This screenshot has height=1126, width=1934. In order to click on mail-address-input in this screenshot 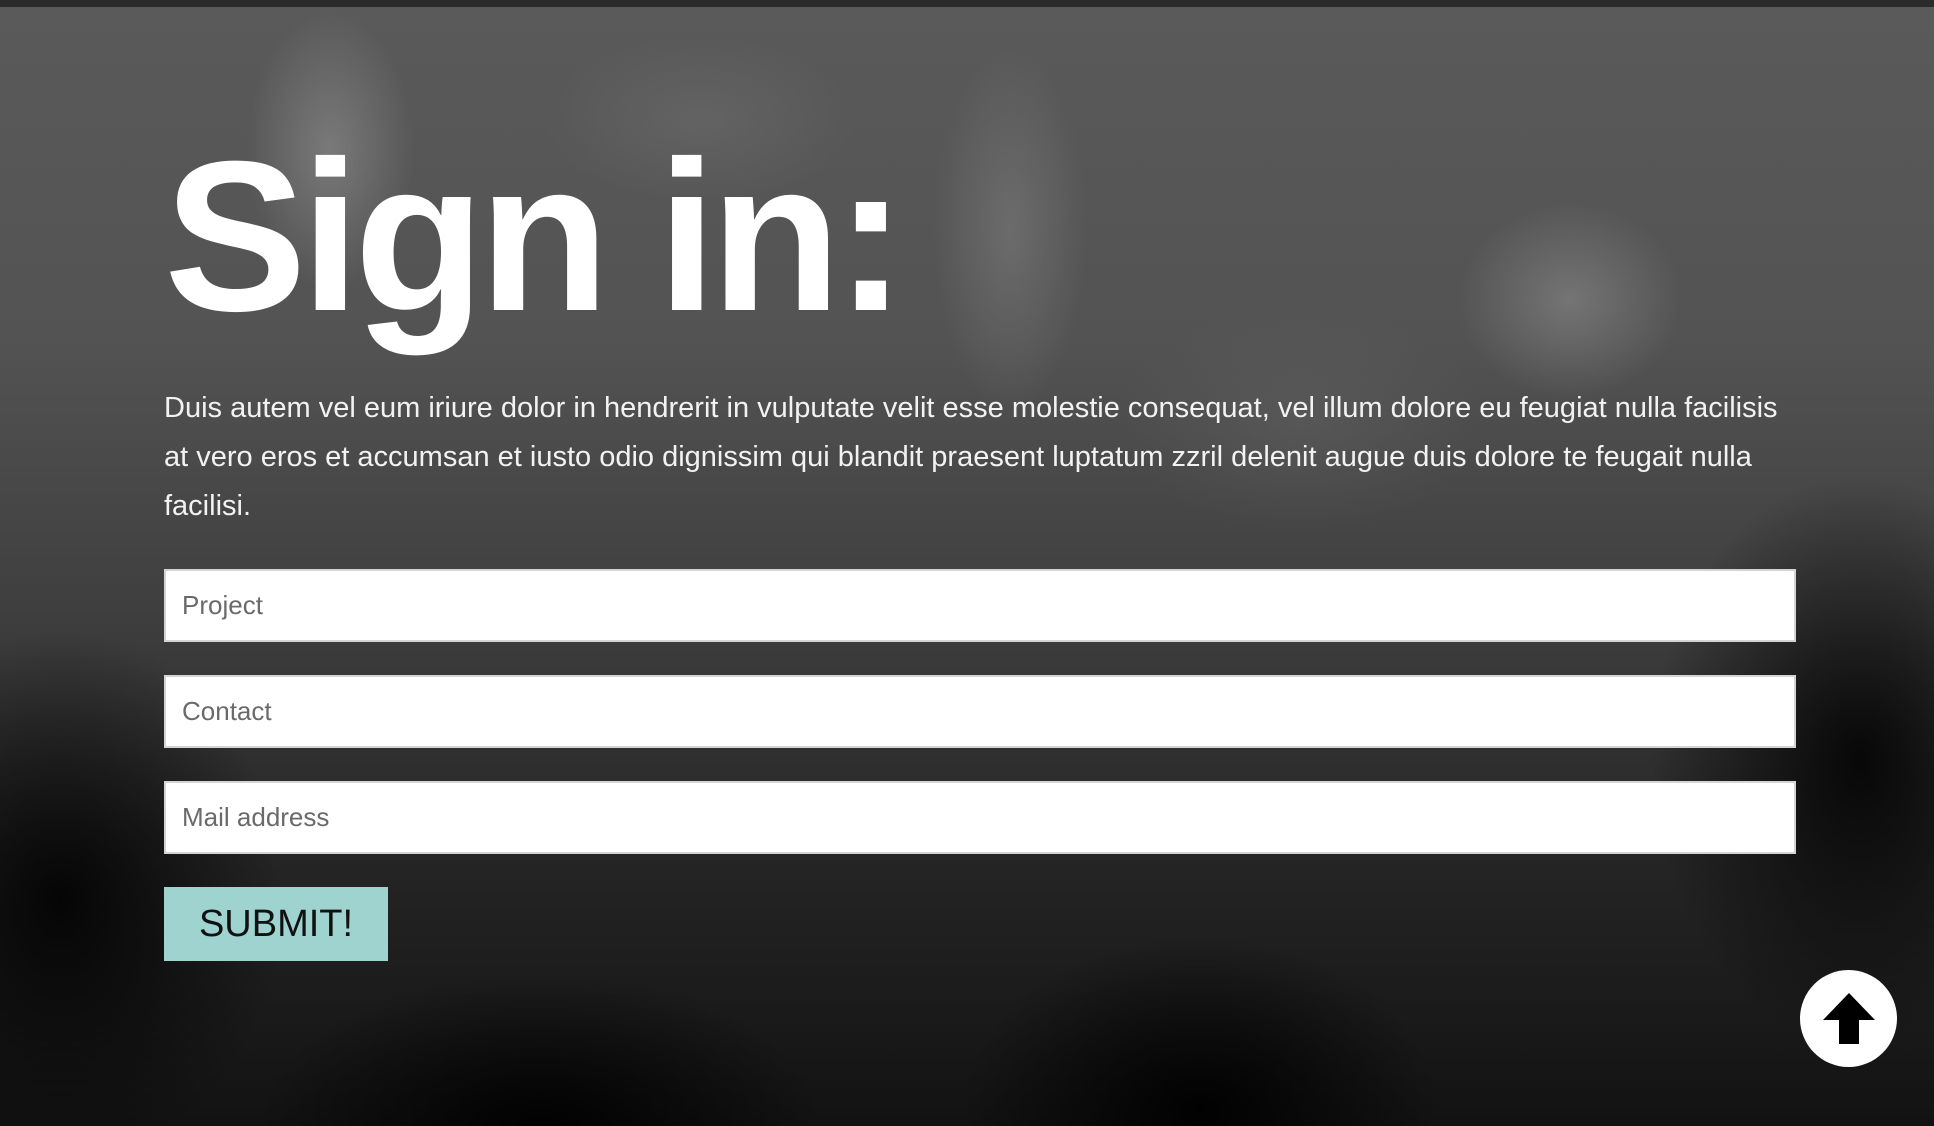, I will do `click(980, 817)`.